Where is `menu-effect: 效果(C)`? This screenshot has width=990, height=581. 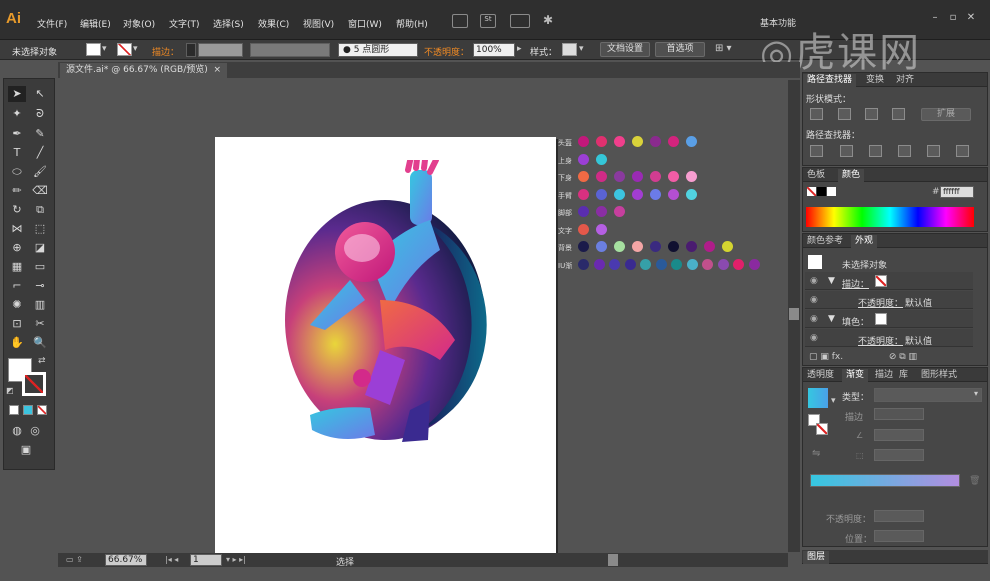
menu-effect: 效果(C) is located at coordinates (273, 23).